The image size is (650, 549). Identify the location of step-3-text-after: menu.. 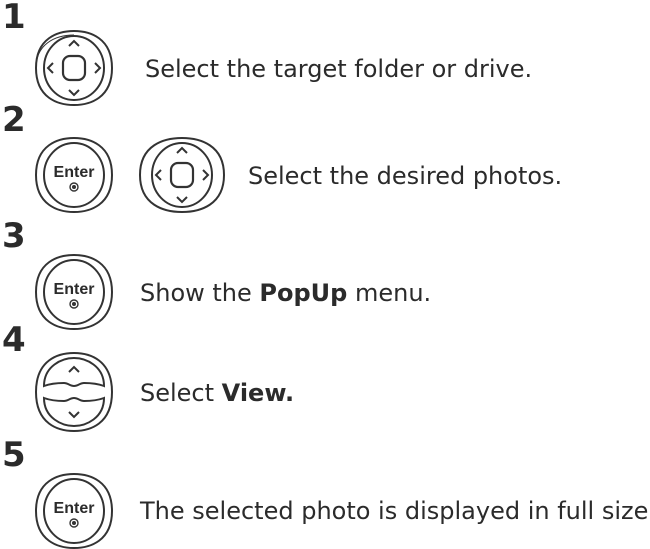
(389, 293).